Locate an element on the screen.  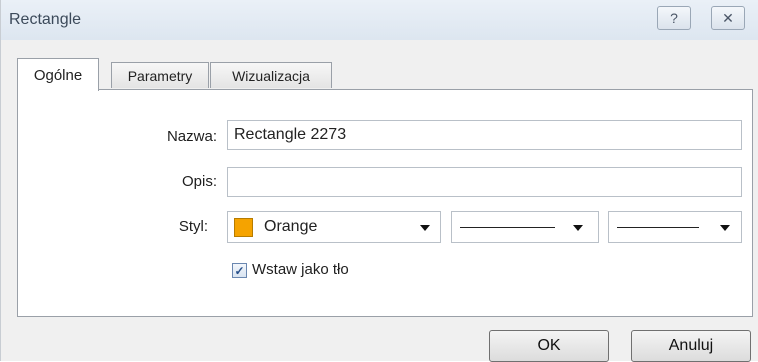
tab-general: Ogólne is located at coordinates (58, 74).